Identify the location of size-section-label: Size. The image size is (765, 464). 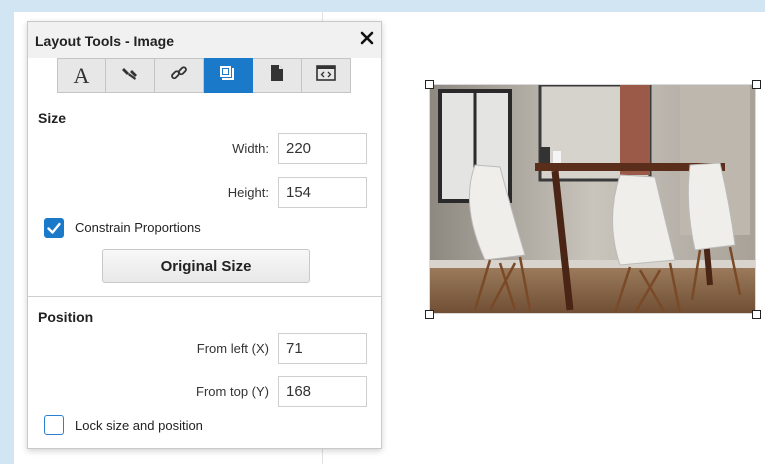
(52, 118).